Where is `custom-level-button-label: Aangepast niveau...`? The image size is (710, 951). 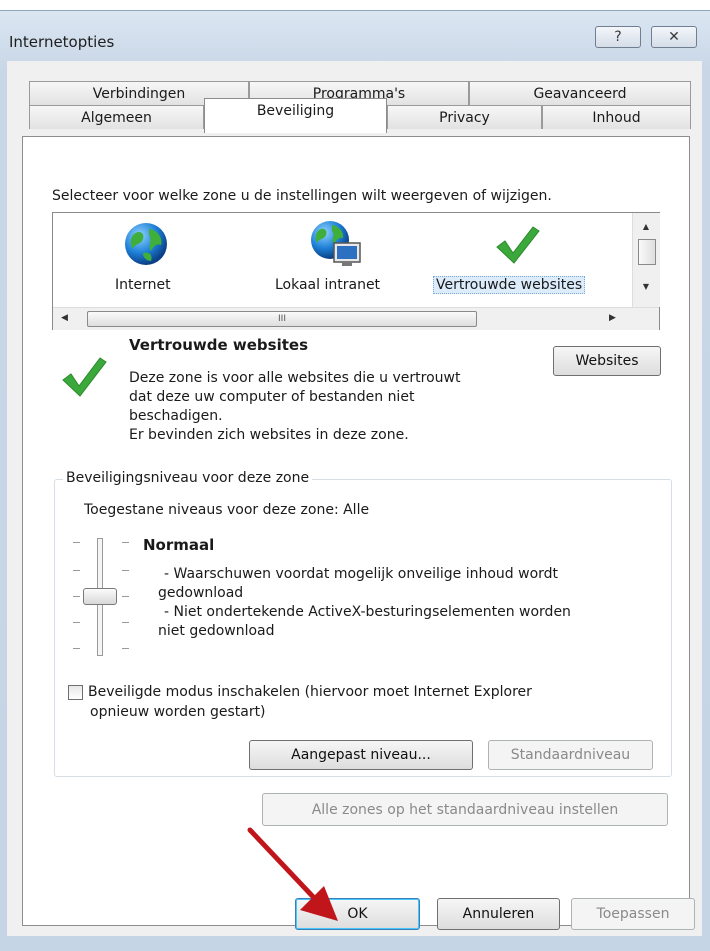
custom-level-button-label: Aangepast niveau... is located at coordinates (361, 755).